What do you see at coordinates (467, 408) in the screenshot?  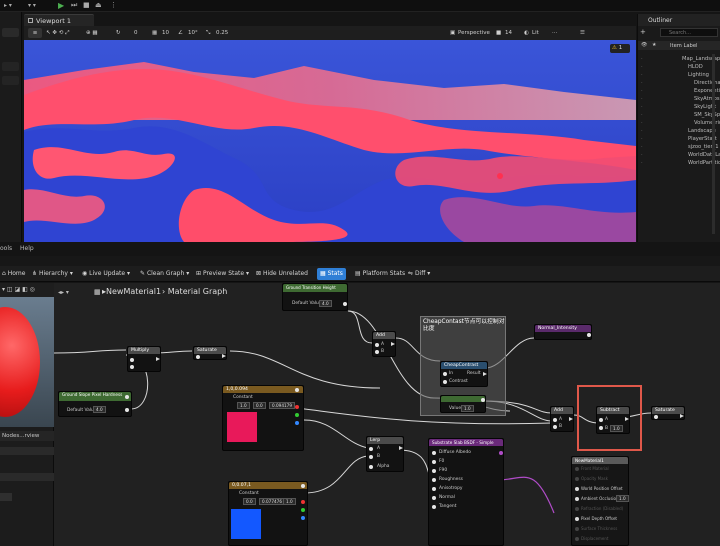 I see `value-field: 1.0` at bounding box center [467, 408].